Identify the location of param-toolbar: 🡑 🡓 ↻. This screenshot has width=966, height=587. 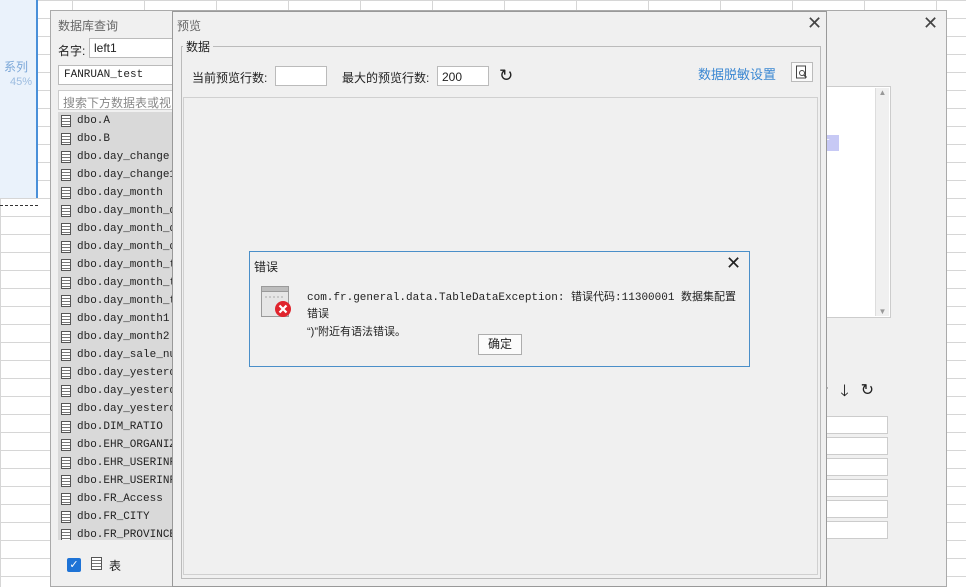
(857, 393).